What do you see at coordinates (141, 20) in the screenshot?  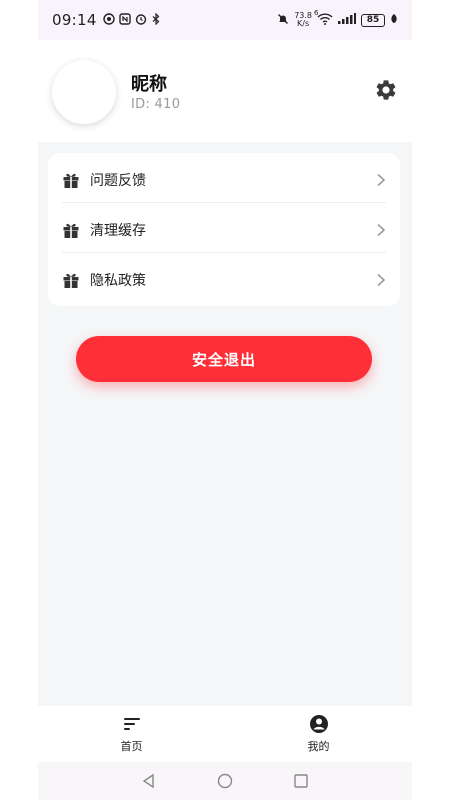 I see `alarm-icon` at bounding box center [141, 20].